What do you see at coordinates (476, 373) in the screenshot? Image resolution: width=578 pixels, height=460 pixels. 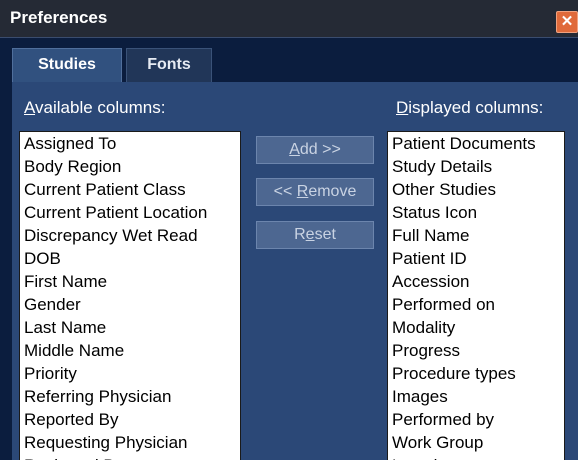 I see `list-item: Procedure types` at bounding box center [476, 373].